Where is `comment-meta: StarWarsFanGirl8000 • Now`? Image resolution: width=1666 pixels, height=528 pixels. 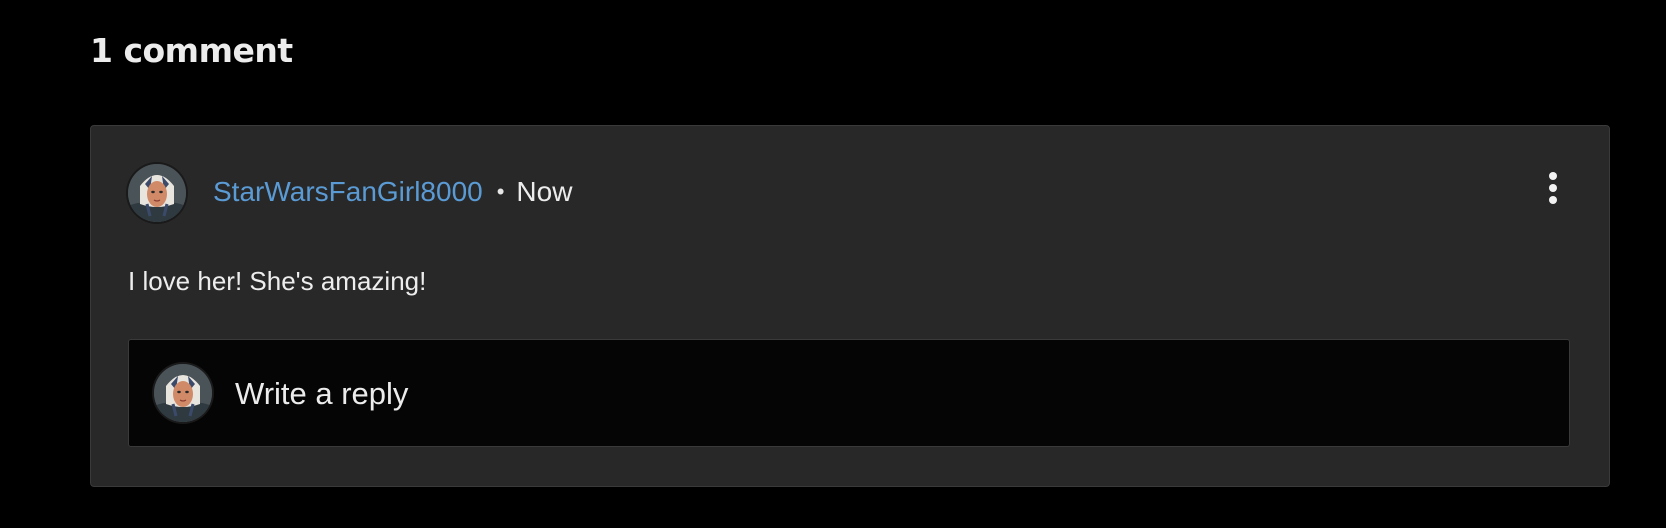 comment-meta: StarWarsFanGirl8000 • Now is located at coordinates (392, 192).